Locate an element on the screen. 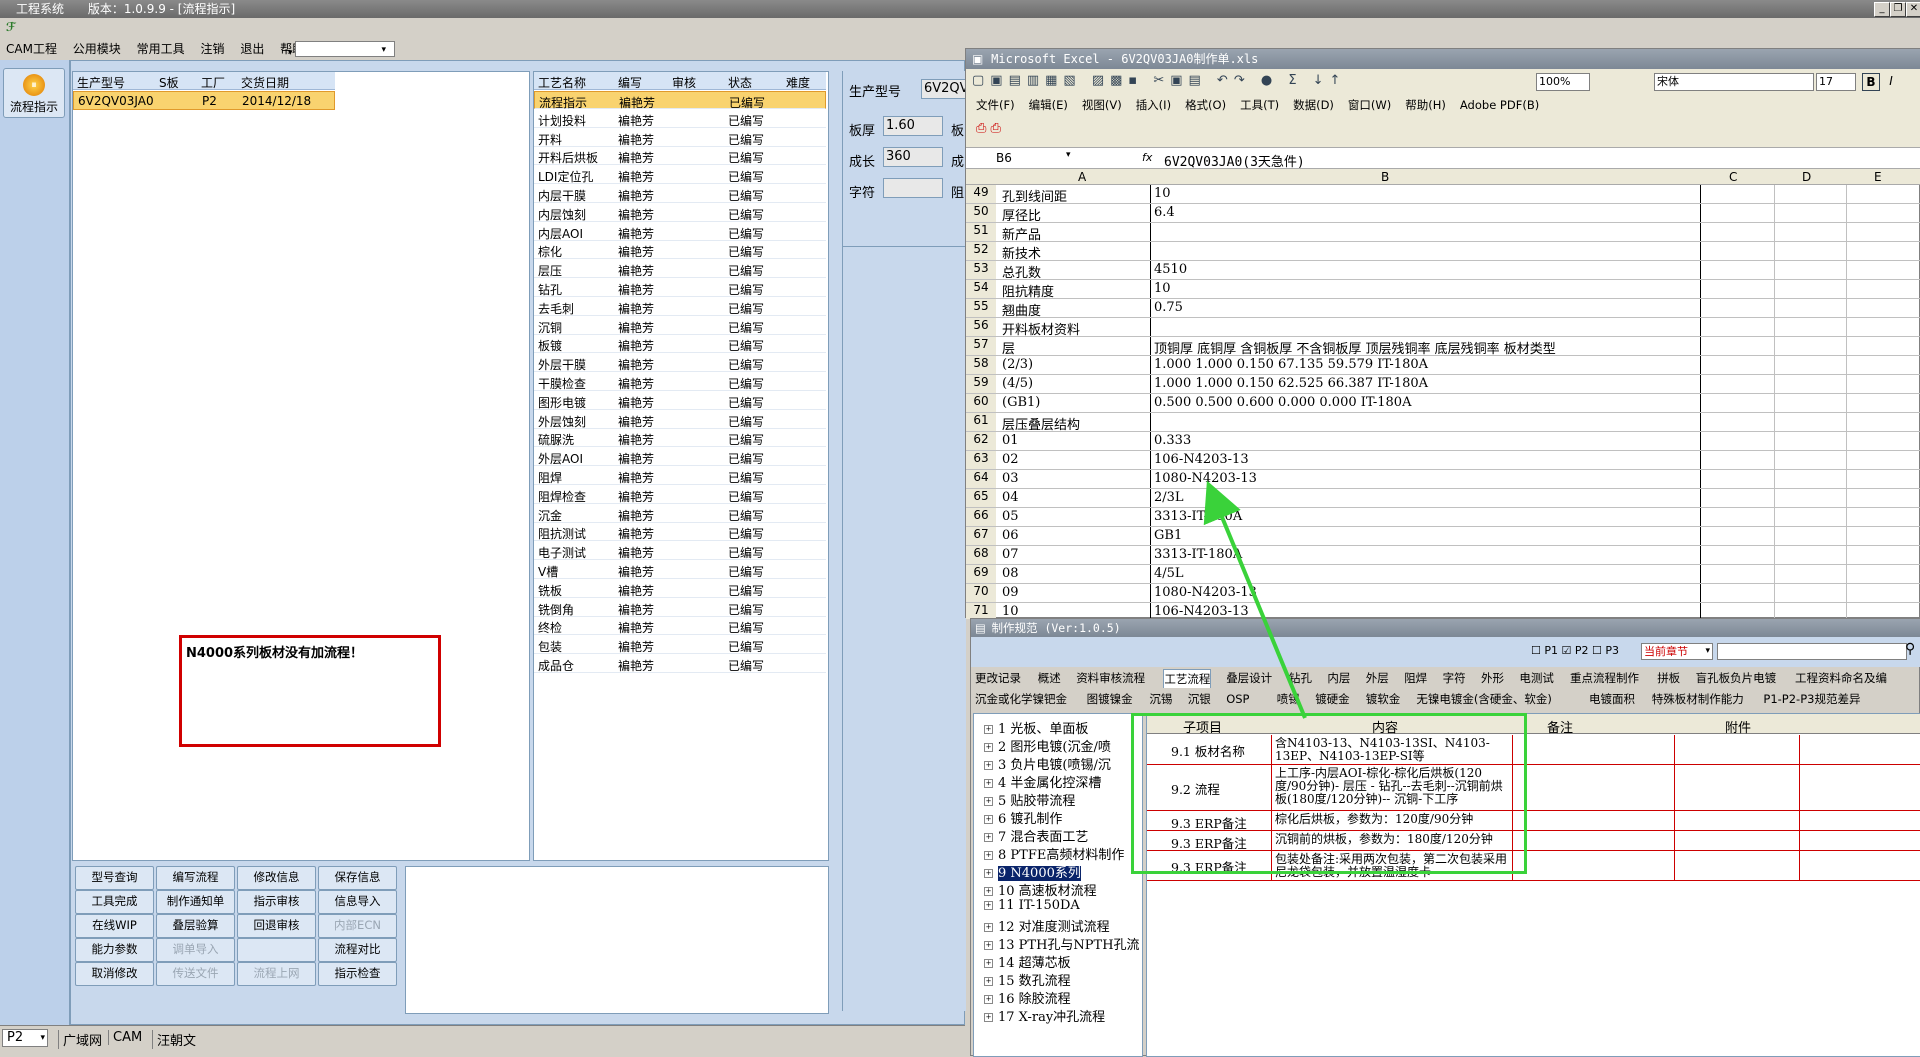 The image size is (1920, 1057). table-row: 板镀 褊艳芳 已编写 is located at coordinates (680, 344).